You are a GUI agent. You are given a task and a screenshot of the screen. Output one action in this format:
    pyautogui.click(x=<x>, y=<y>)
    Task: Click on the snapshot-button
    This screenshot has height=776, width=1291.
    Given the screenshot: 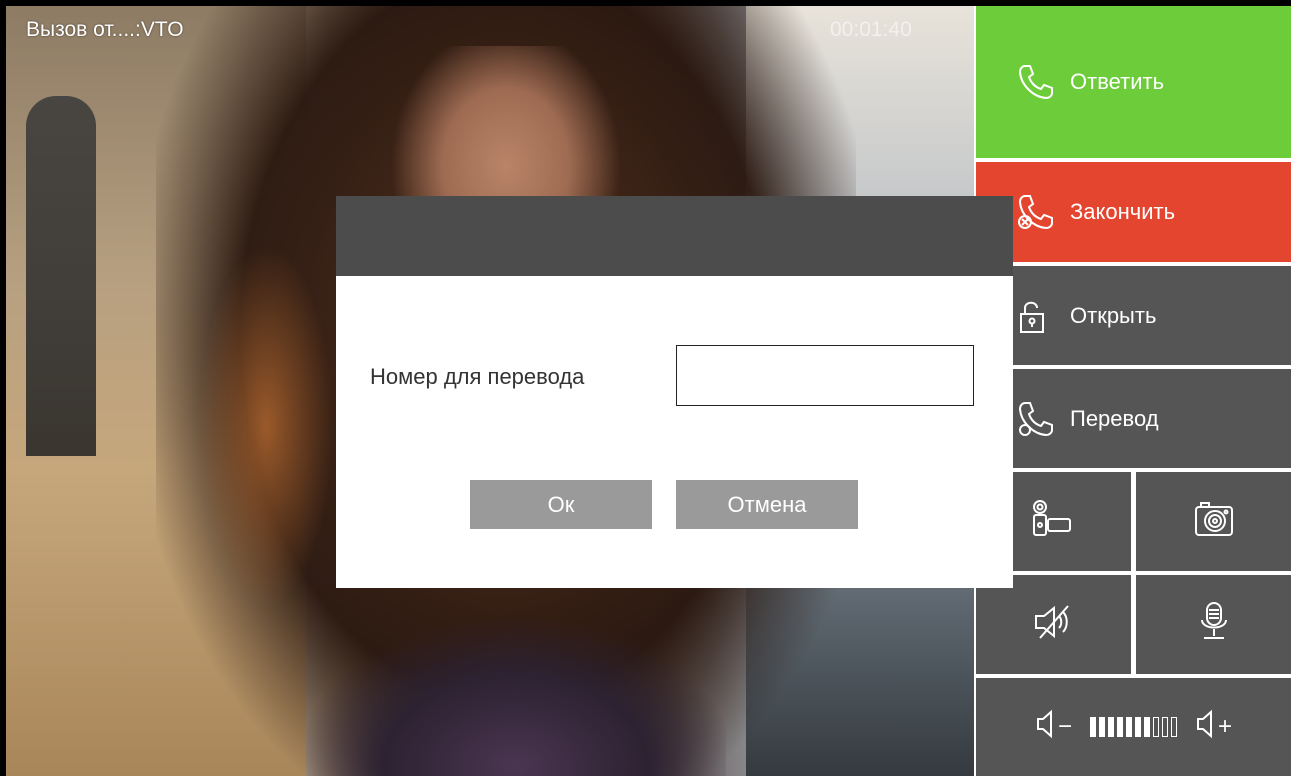 What is the action you would take?
    pyautogui.click(x=1213, y=521)
    